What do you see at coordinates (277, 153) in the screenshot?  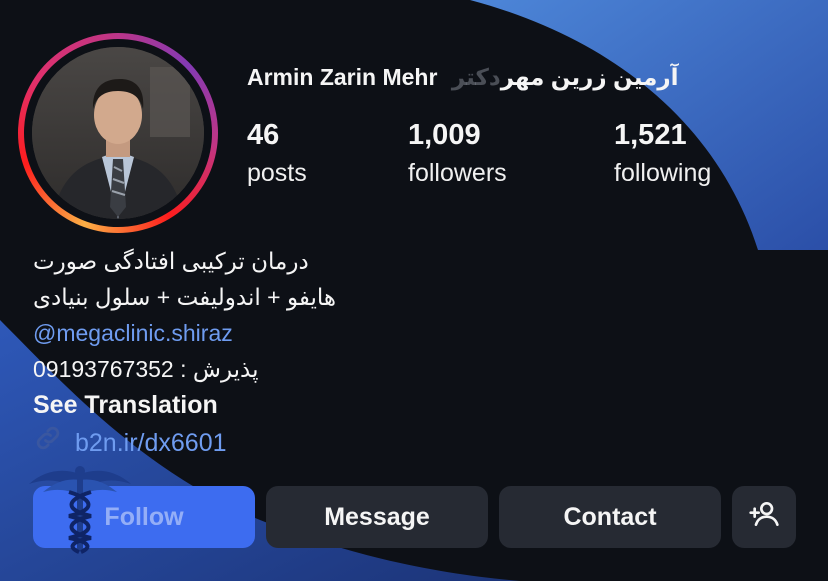 I see `stat-posts: 46 posts` at bounding box center [277, 153].